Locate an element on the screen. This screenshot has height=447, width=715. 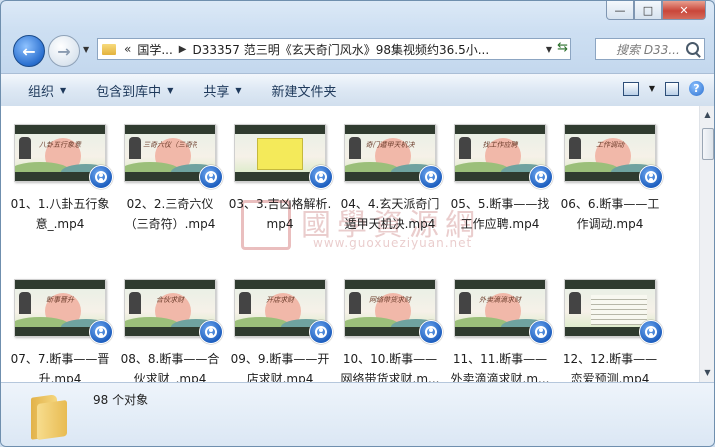
video-thumbnail: 开店求财 is located at coordinates (283, 311).